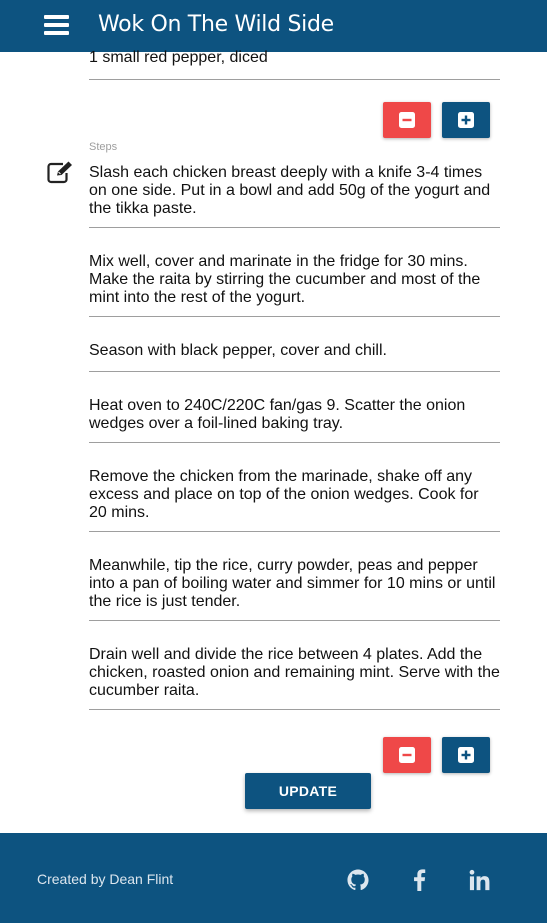 The width and height of the screenshot is (547, 923). I want to click on add-ingredient-button, so click(466, 120).